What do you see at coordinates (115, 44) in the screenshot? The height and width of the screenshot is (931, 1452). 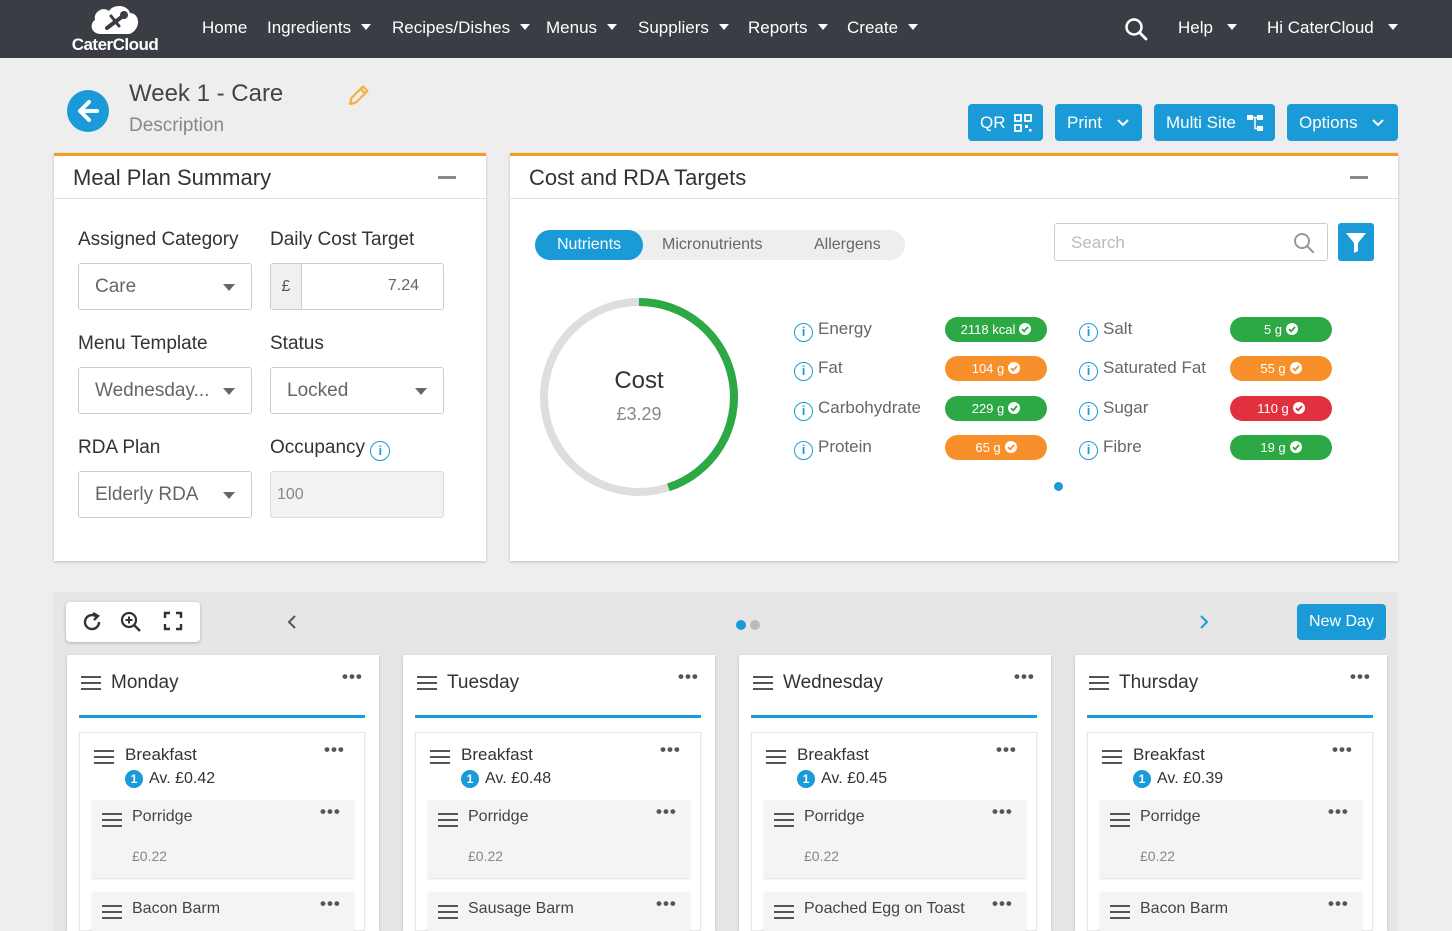 I see `logo-text: CaterCloud` at bounding box center [115, 44].